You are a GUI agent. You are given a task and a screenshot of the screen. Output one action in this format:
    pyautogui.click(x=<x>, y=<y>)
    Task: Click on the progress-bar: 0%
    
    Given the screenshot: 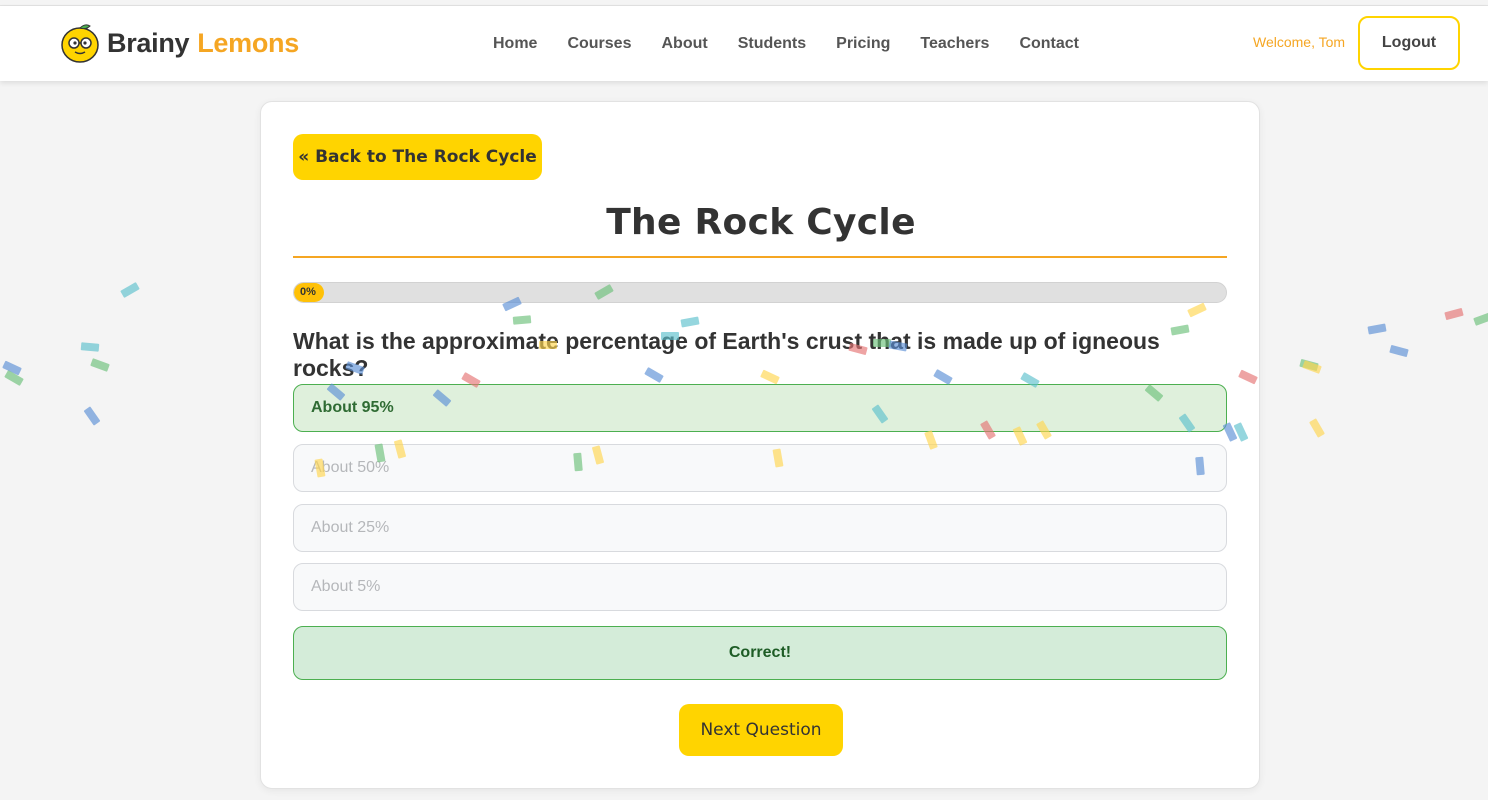 What is the action you would take?
    pyautogui.click(x=760, y=292)
    